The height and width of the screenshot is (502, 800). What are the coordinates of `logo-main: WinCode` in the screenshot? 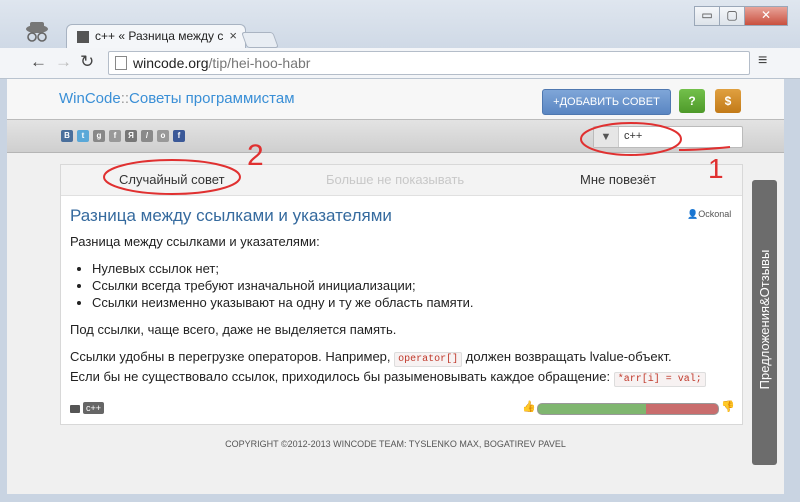 It's located at (90, 98).